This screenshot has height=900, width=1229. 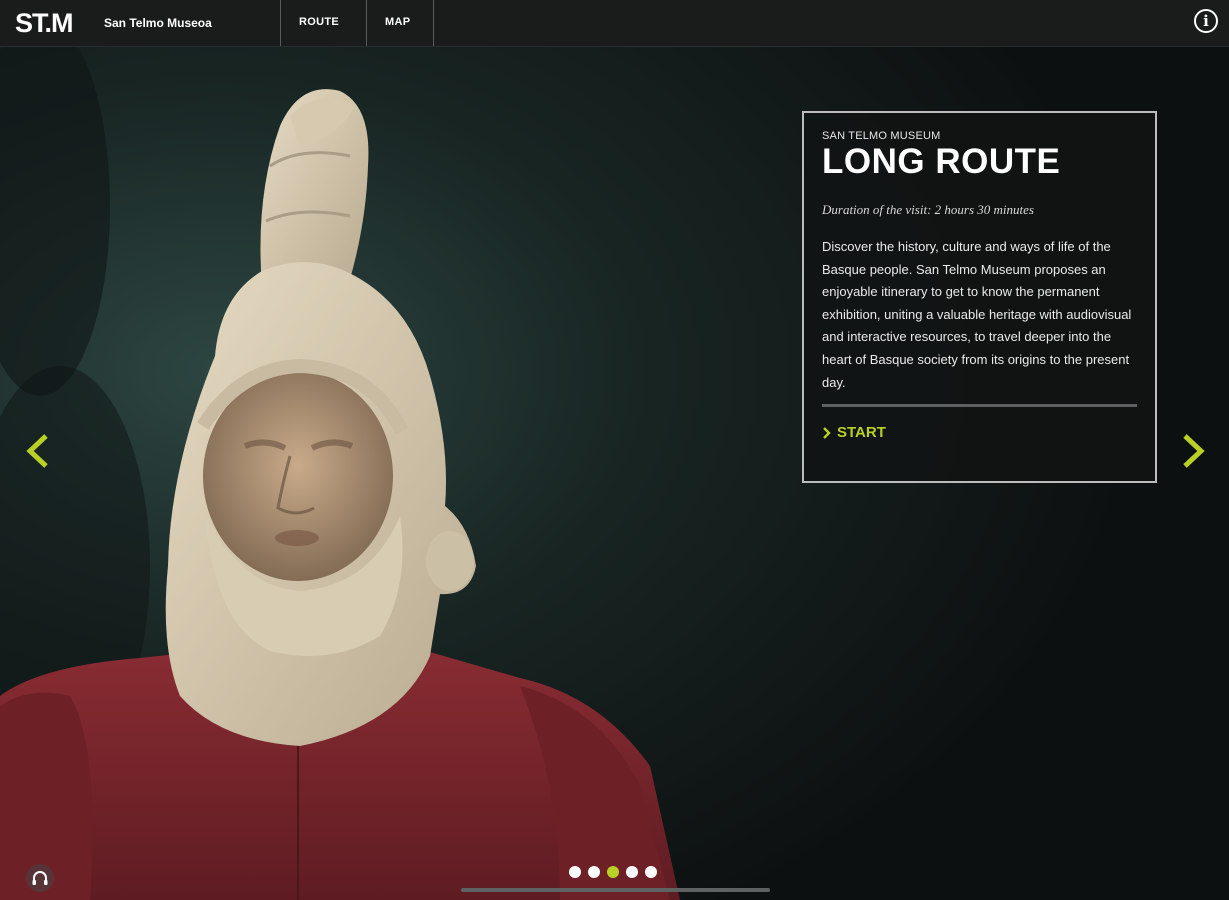 What do you see at coordinates (827, 432) in the screenshot?
I see `chevron-right-icon` at bounding box center [827, 432].